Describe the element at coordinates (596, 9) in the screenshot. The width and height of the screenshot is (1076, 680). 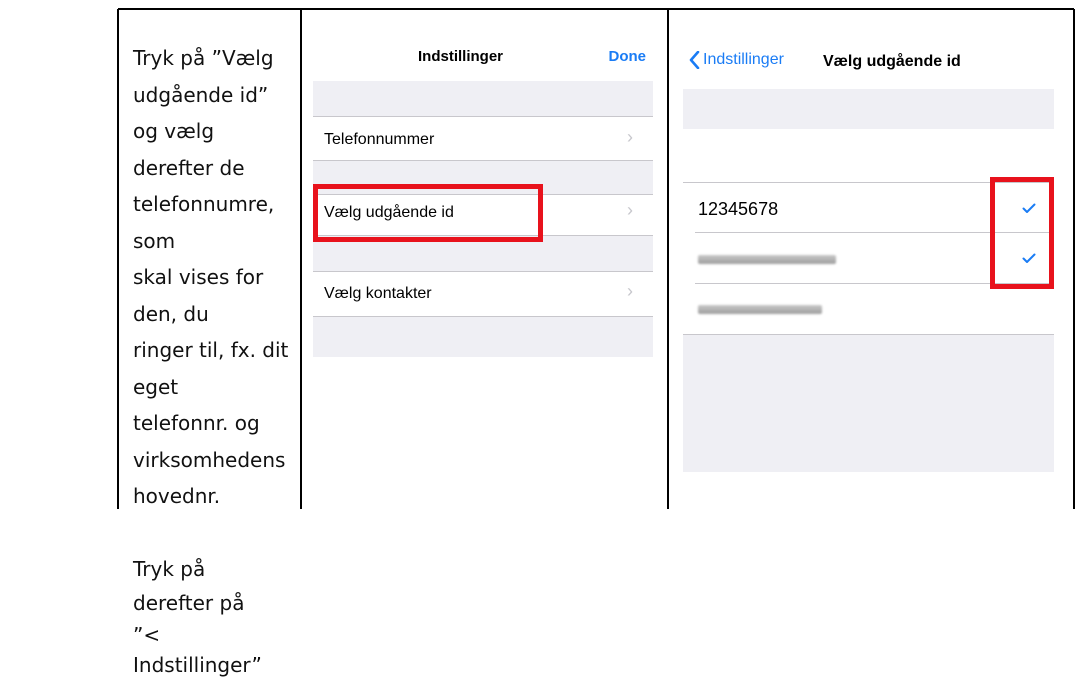
I see `table-top-border` at that location.